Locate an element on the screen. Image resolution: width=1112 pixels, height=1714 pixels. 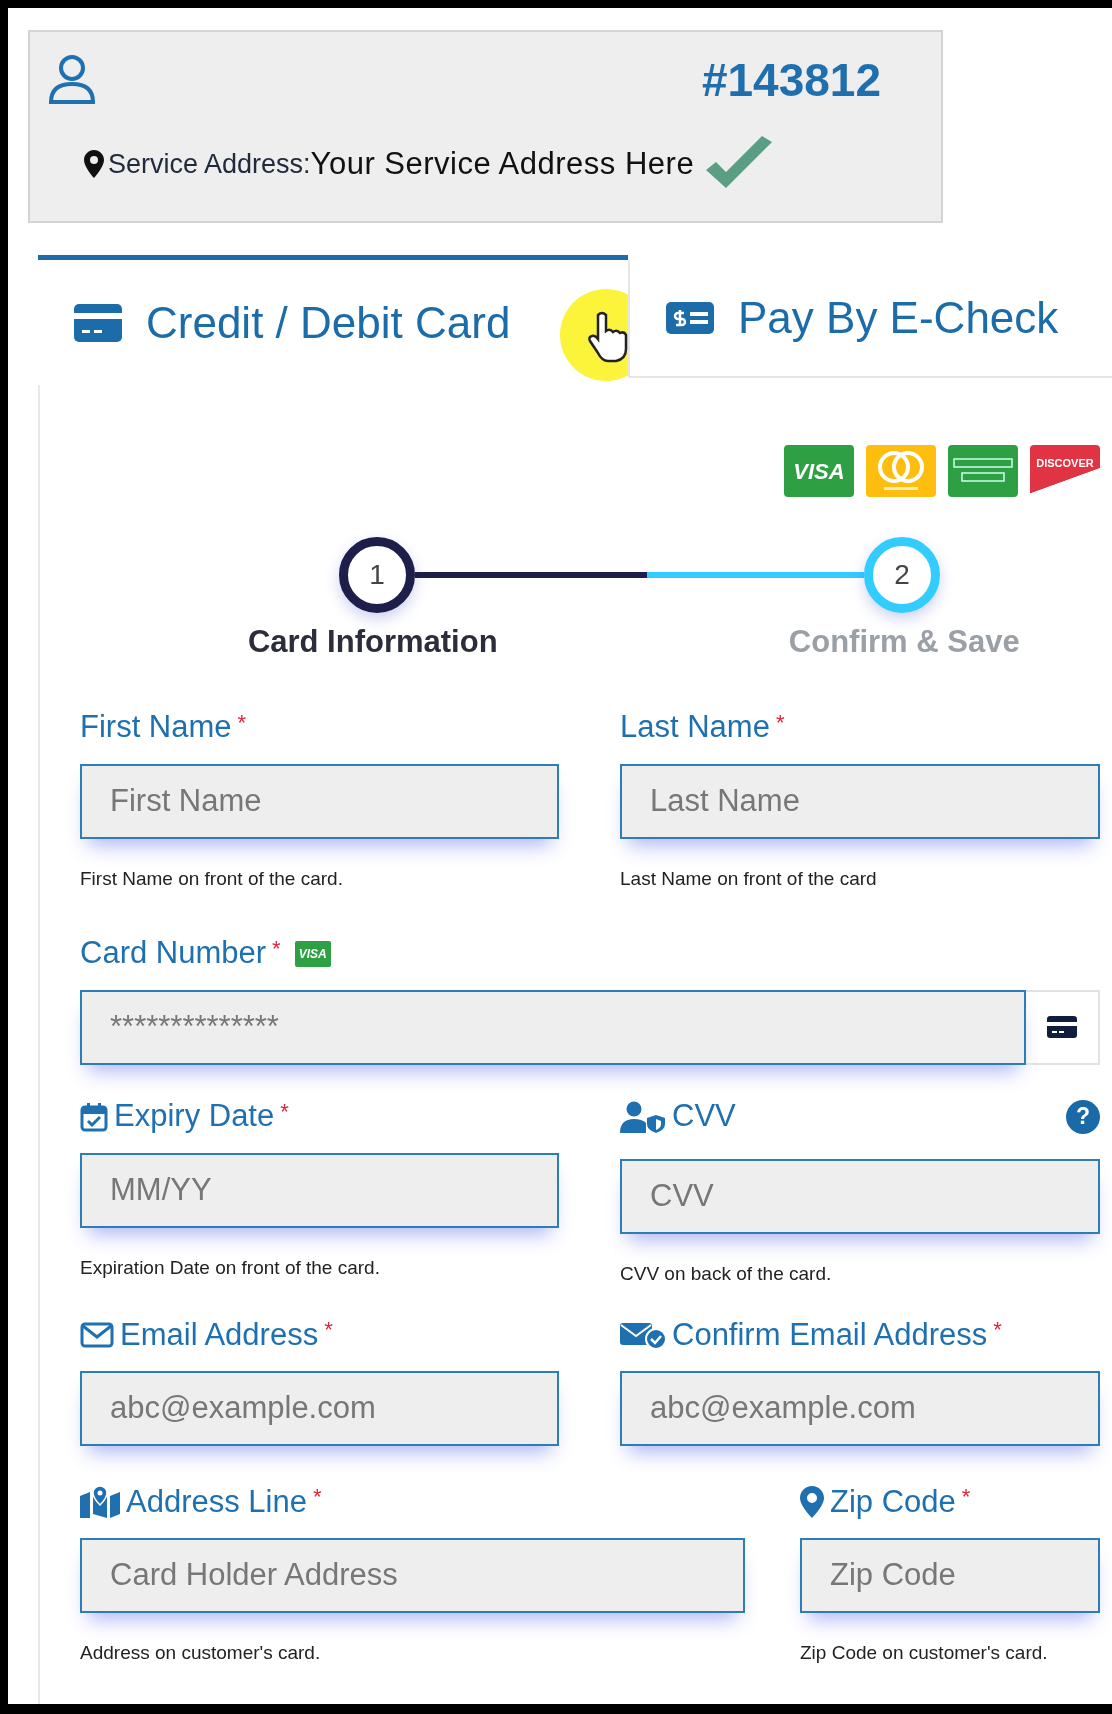
map-pin-icon is located at coordinates (100, 1501).